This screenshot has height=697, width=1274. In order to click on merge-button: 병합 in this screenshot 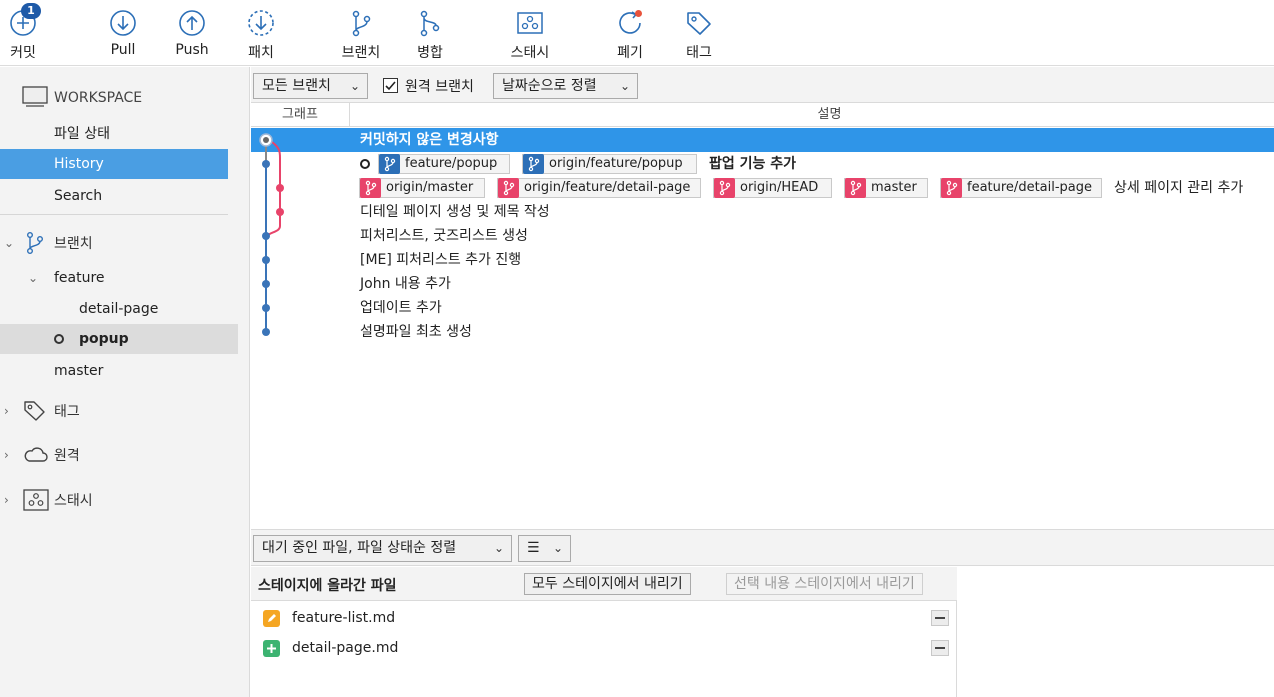, I will do `click(430, 33)`.